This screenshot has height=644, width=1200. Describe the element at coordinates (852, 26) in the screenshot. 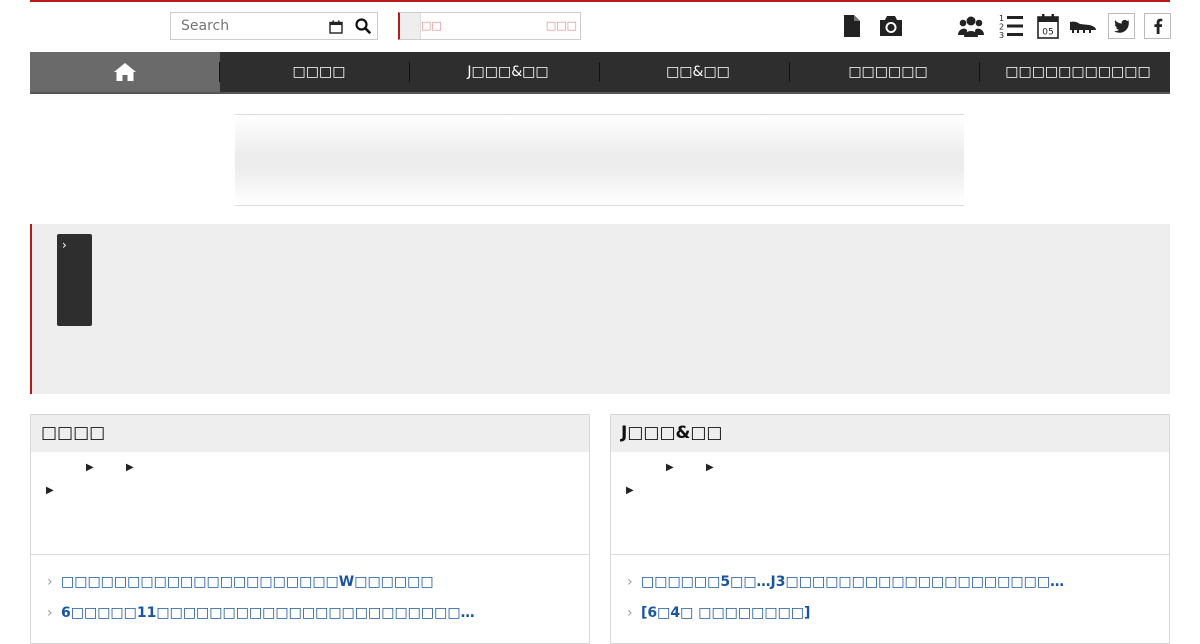

I see `document-icon` at that location.